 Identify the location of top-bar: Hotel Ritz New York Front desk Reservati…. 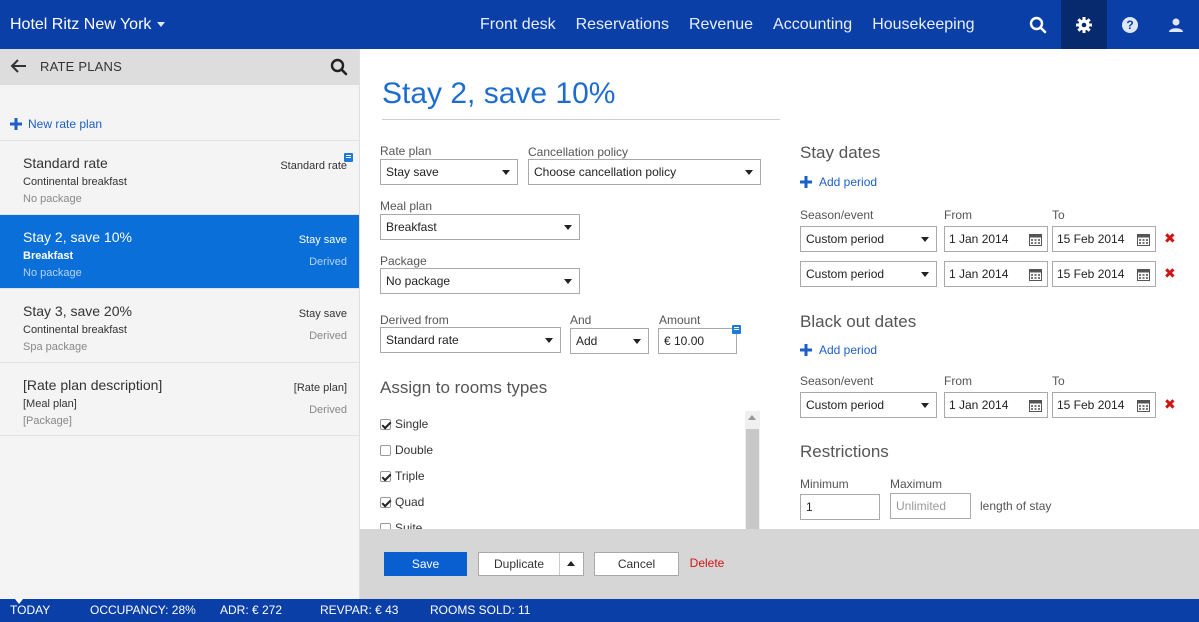
(599, 24).